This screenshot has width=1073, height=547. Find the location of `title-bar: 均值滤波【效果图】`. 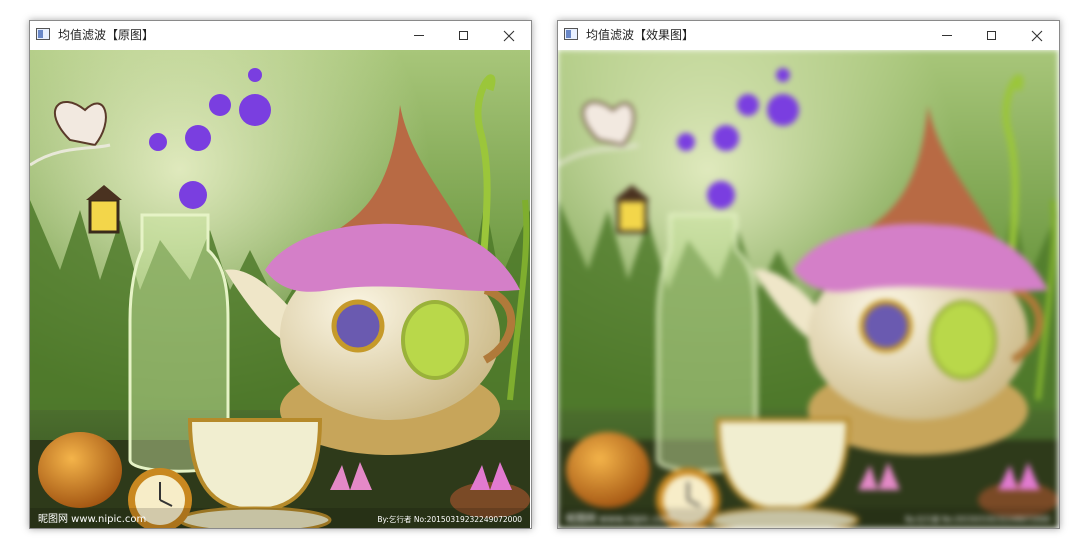

title-bar: 均值滤波【效果图】 is located at coordinates (808, 35).